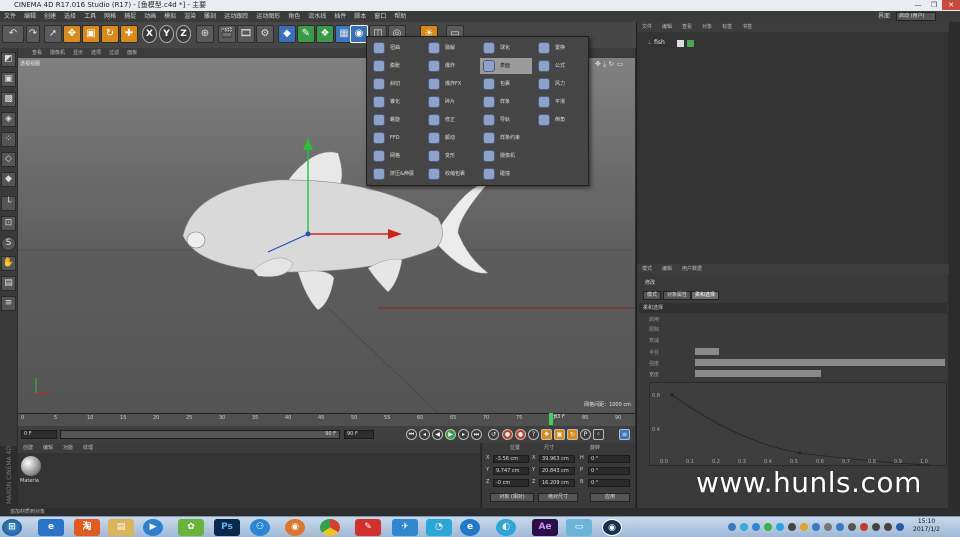  What do you see at coordinates (236, 16) in the screenshot?
I see `menu-item: 运动跟踪` at bounding box center [236, 16].